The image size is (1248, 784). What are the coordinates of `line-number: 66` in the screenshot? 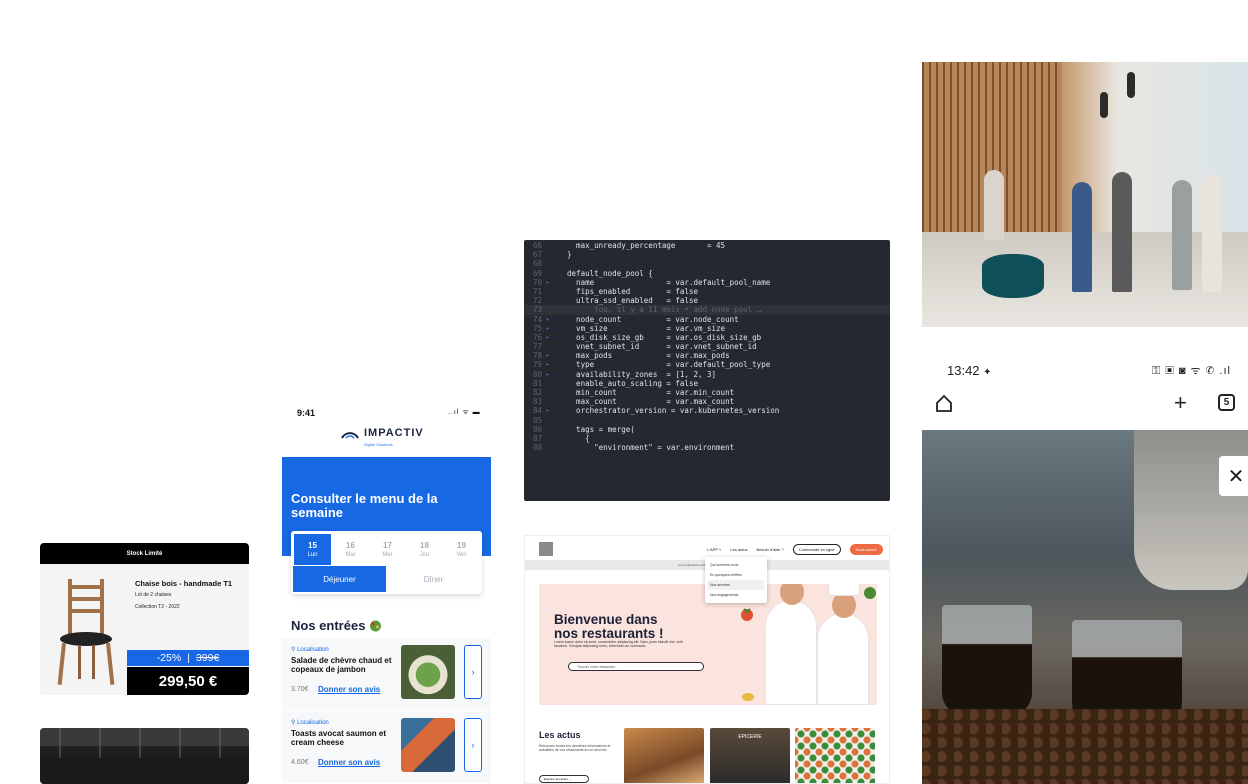 It's located at (537, 245).